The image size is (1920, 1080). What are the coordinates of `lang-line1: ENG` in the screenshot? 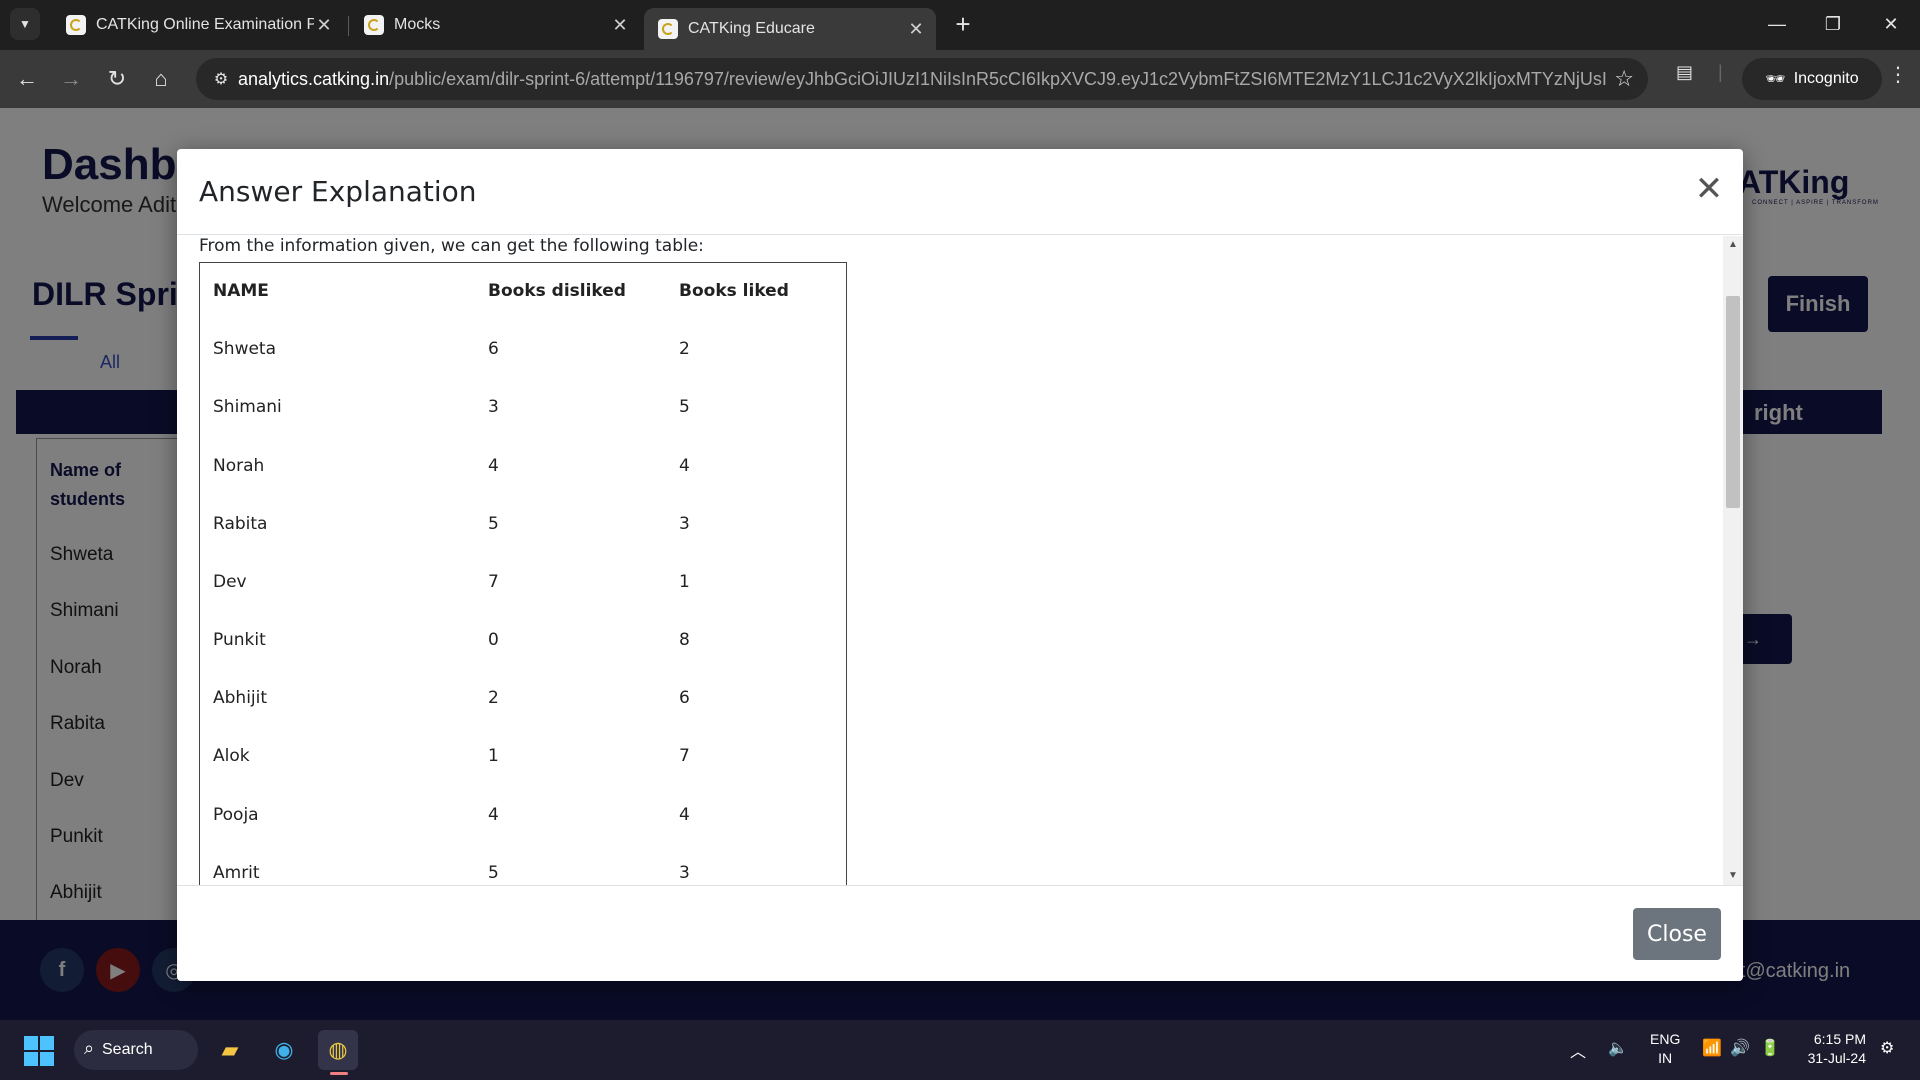 It's located at (1665, 1039).